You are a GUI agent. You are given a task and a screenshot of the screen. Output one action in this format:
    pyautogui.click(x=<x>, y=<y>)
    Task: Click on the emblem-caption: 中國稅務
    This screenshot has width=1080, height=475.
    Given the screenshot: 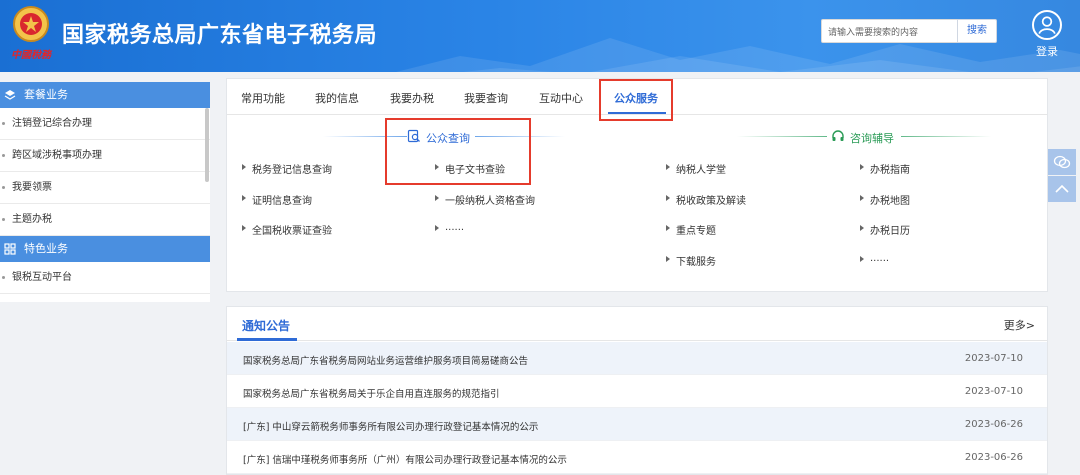 What is the action you would take?
    pyautogui.click(x=31, y=55)
    